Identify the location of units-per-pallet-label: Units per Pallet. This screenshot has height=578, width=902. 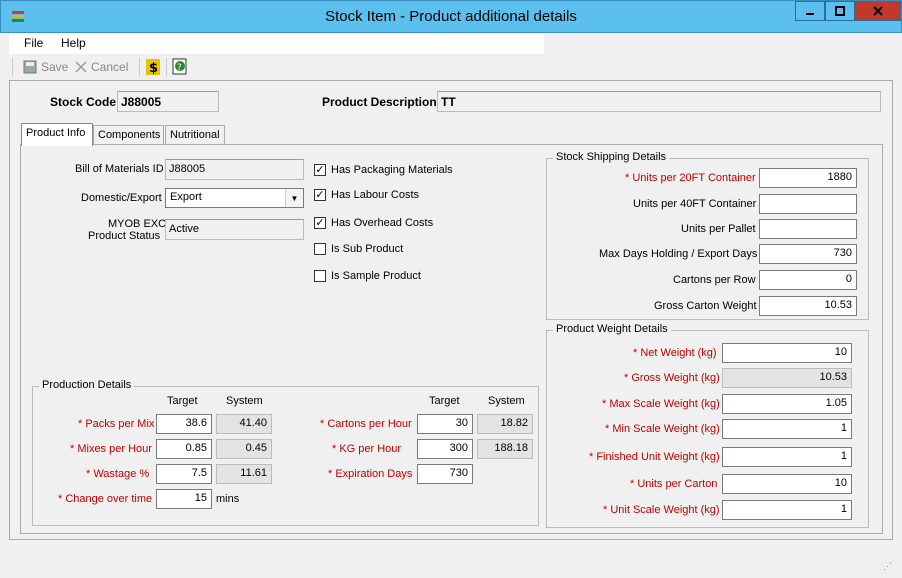
(718, 229).